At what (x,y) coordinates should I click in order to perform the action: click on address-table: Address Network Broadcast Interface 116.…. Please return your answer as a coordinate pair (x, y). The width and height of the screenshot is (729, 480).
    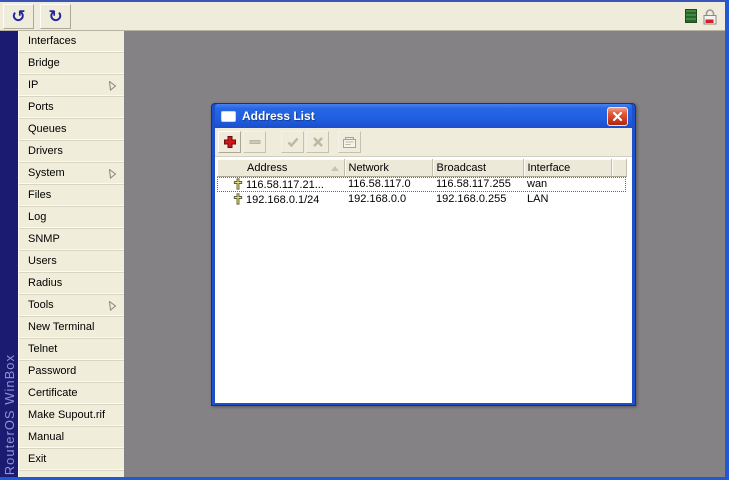
    Looking at the image, I should click on (422, 183).